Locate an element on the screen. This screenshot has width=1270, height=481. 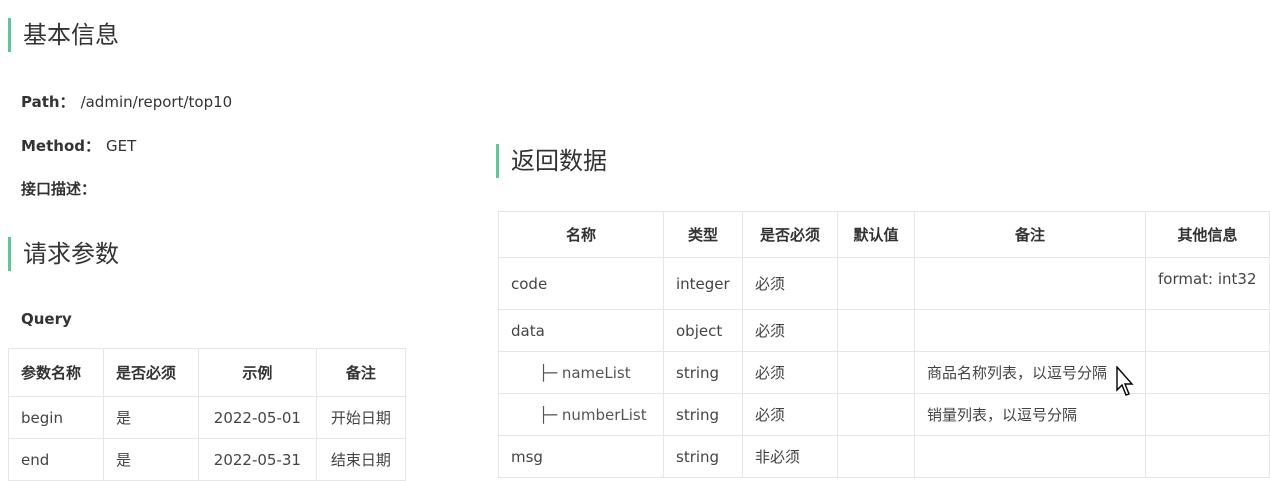
param-example-cell: 2022-05-31 is located at coordinates (257, 459).